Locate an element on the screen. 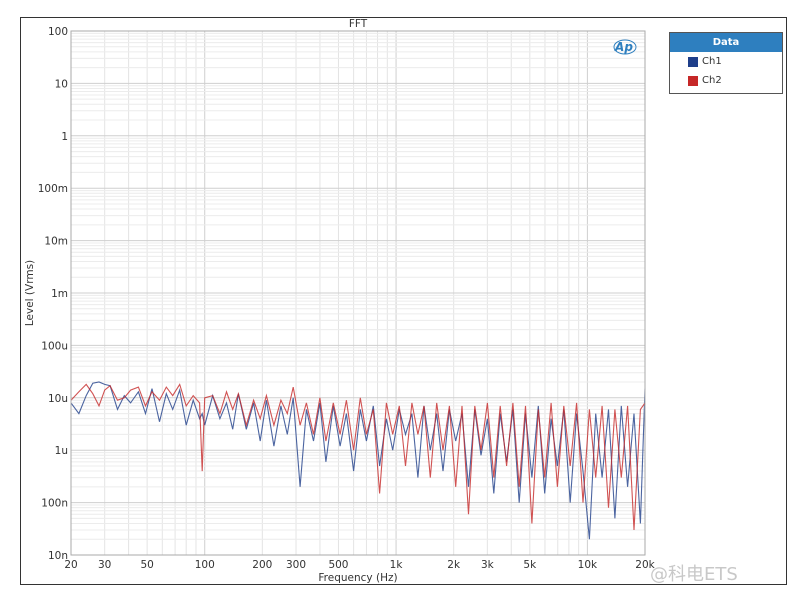 The width and height of the screenshot is (800, 599). y-tick-label: 100u is located at coordinates (54, 346).